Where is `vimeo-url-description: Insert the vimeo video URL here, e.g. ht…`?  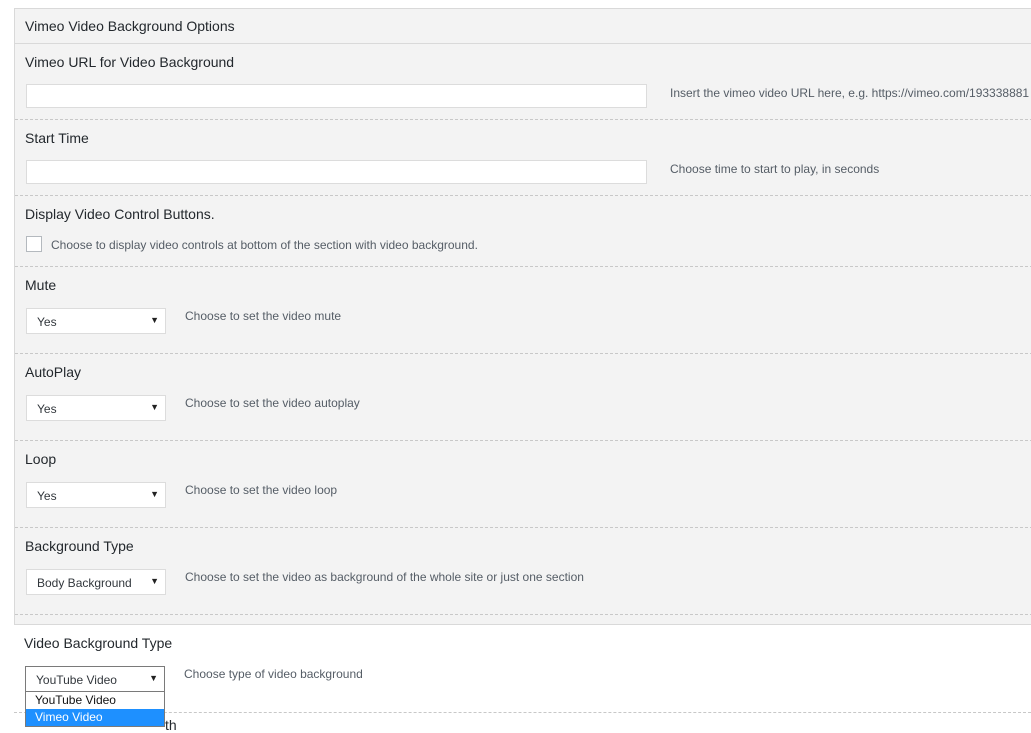
vimeo-url-description: Insert the vimeo video URL here, e.g. ht… is located at coordinates (850, 93).